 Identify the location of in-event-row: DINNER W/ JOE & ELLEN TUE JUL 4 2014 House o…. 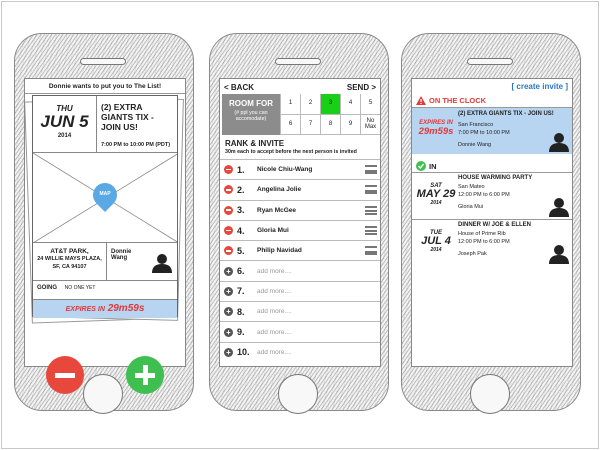
(492, 242).